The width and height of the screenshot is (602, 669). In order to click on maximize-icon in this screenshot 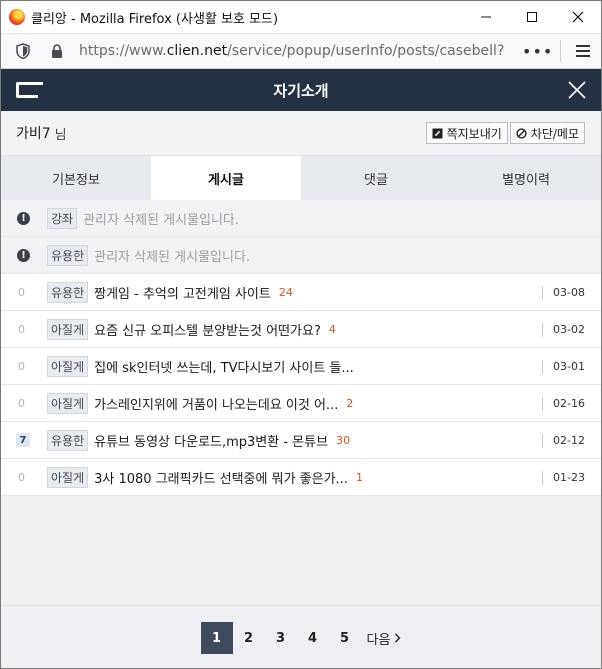, I will do `click(532, 17)`.